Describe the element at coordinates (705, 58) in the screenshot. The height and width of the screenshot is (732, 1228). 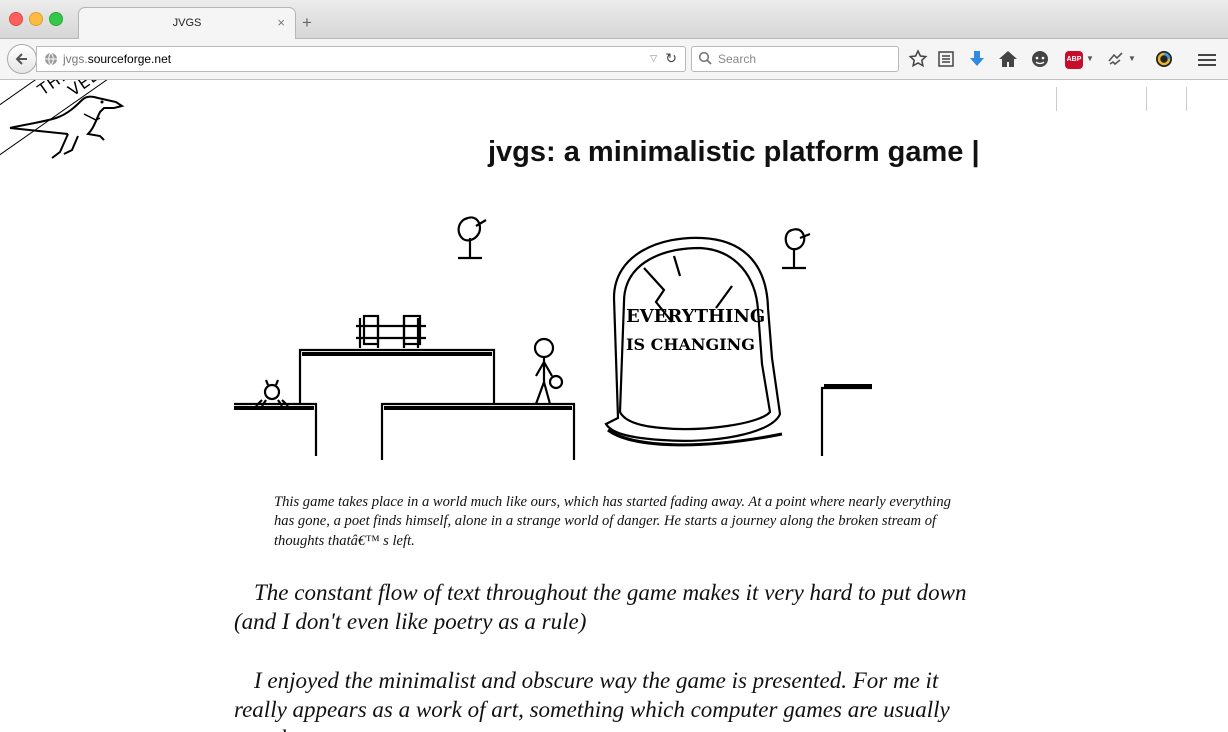
I see `search-icon` at that location.